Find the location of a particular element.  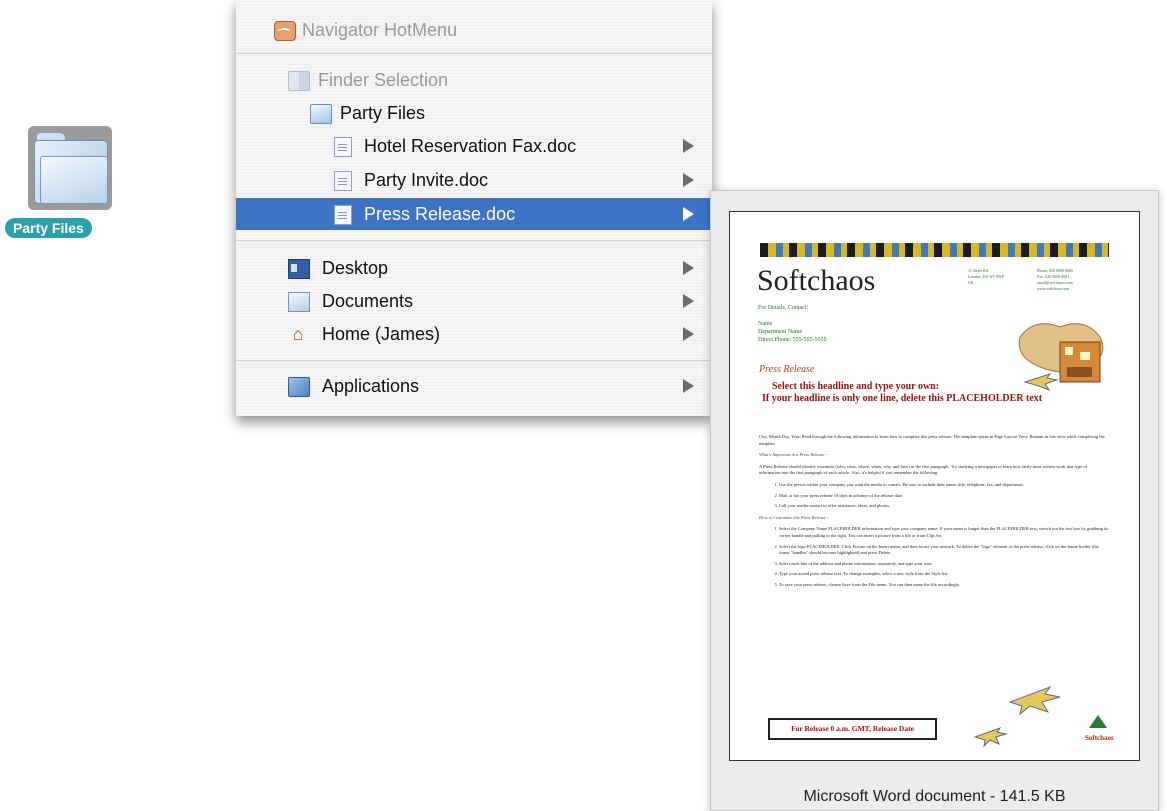

menu-item-finder-selection: Finder Selection is located at coordinates (474, 80).